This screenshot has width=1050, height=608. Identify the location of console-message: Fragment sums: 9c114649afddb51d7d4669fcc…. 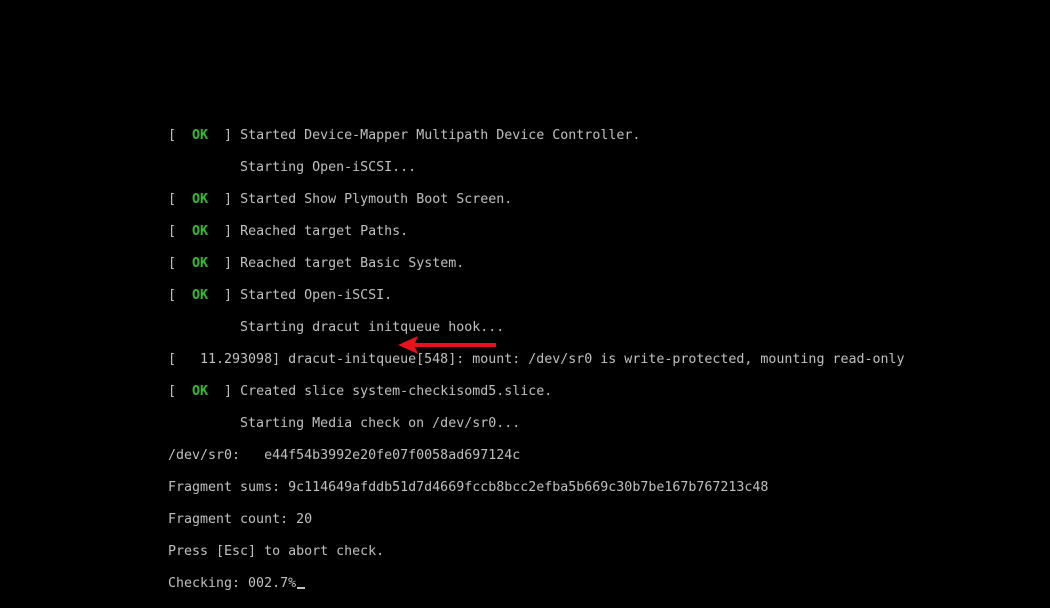
(468, 487).